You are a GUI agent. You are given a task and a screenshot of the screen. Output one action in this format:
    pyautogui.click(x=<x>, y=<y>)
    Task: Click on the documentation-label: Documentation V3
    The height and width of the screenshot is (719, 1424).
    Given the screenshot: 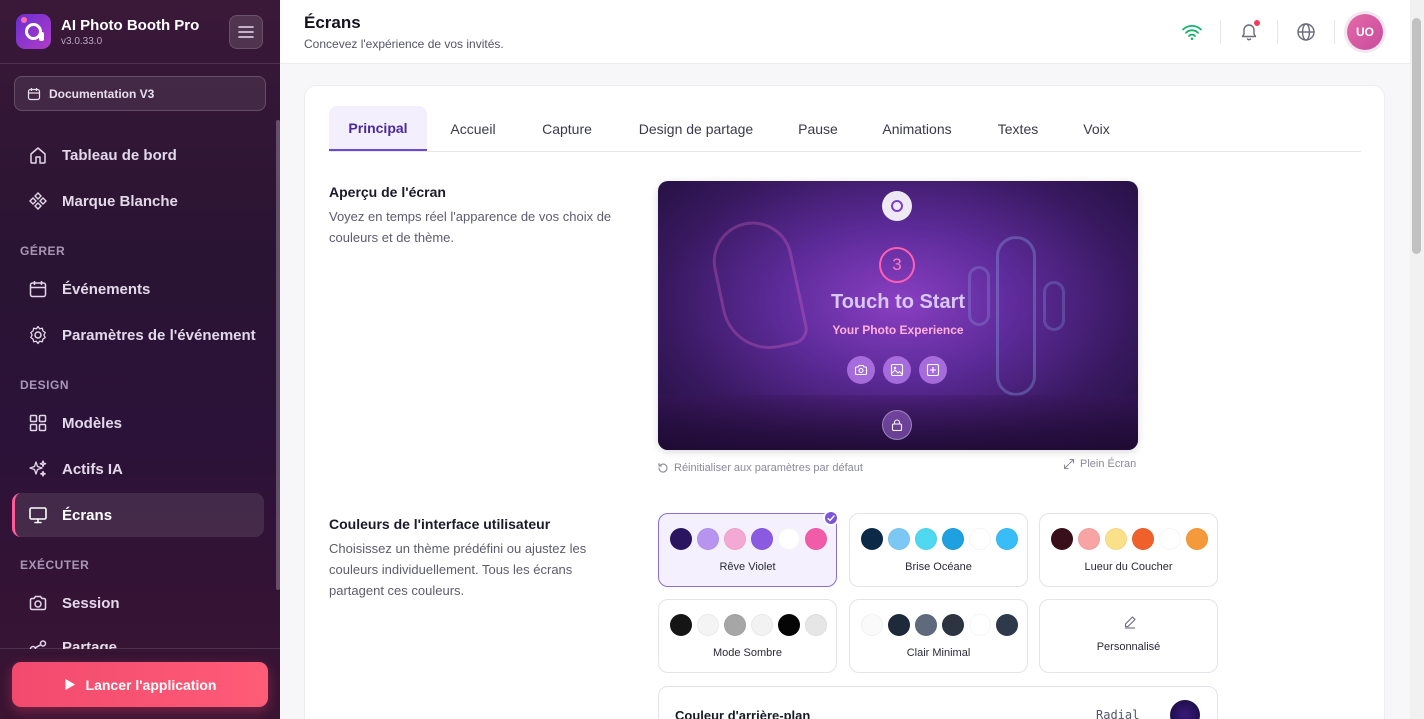 What is the action you would take?
    pyautogui.click(x=102, y=93)
    